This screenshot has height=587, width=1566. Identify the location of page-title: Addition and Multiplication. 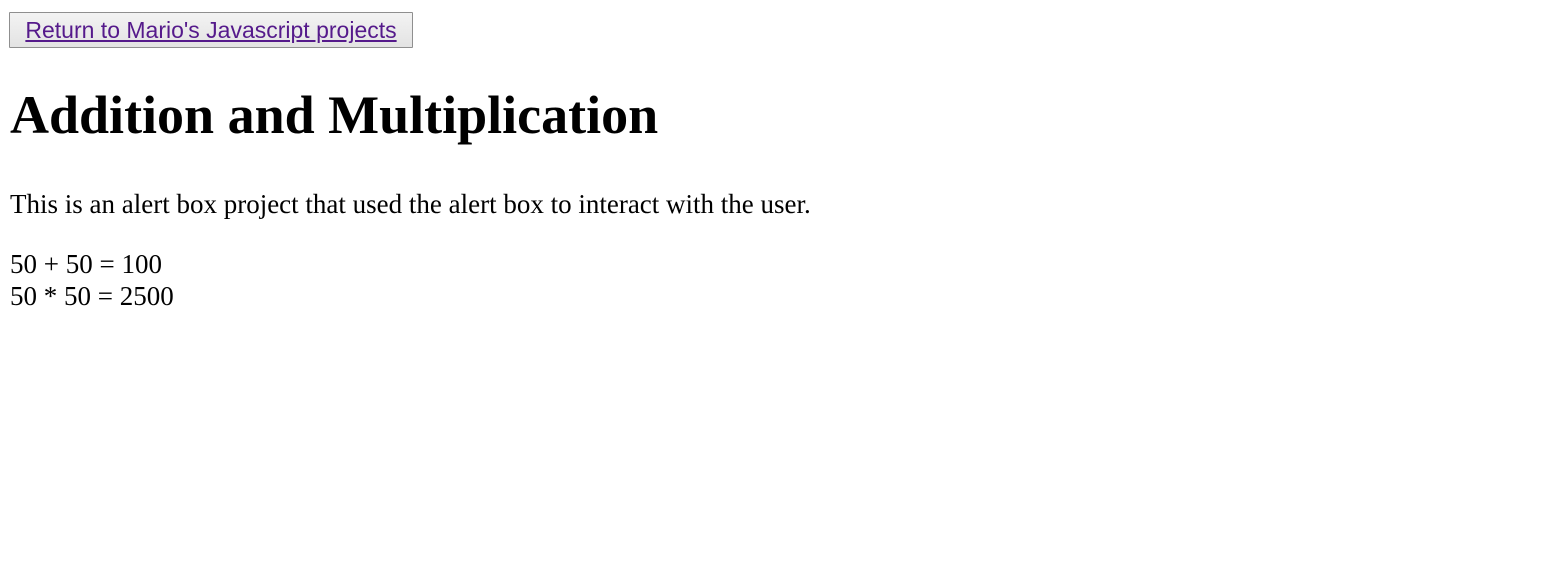
(334, 115).